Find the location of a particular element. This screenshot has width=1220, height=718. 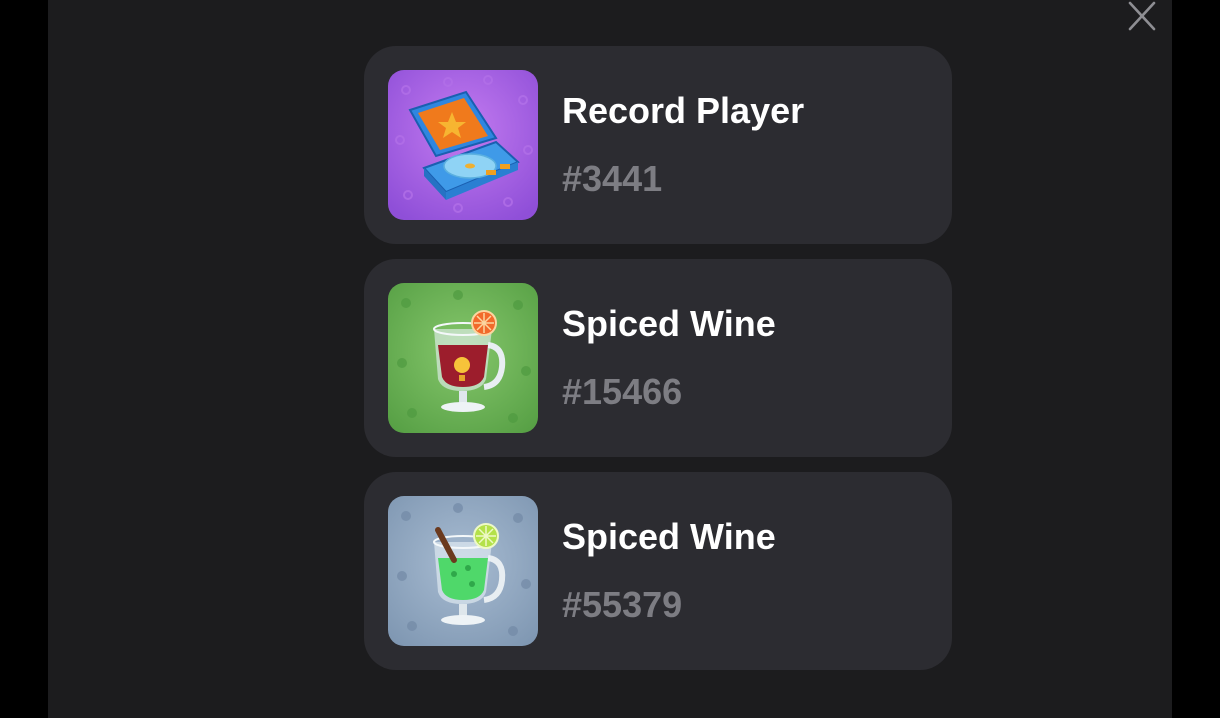

gift-card: Record Player #3441 is located at coordinates (658, 145).